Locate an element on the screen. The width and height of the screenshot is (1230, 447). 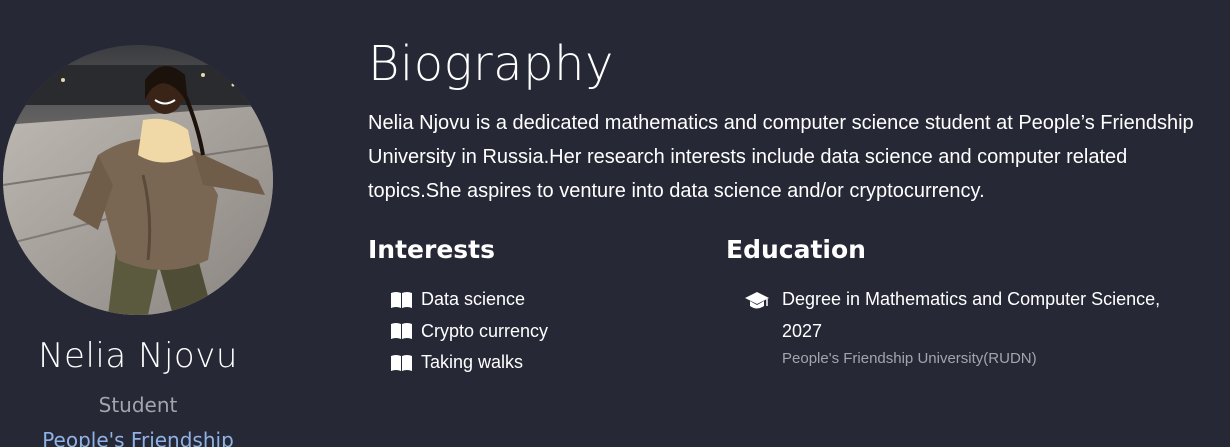
biography-title: Biography is located at coordinates (491, 64).